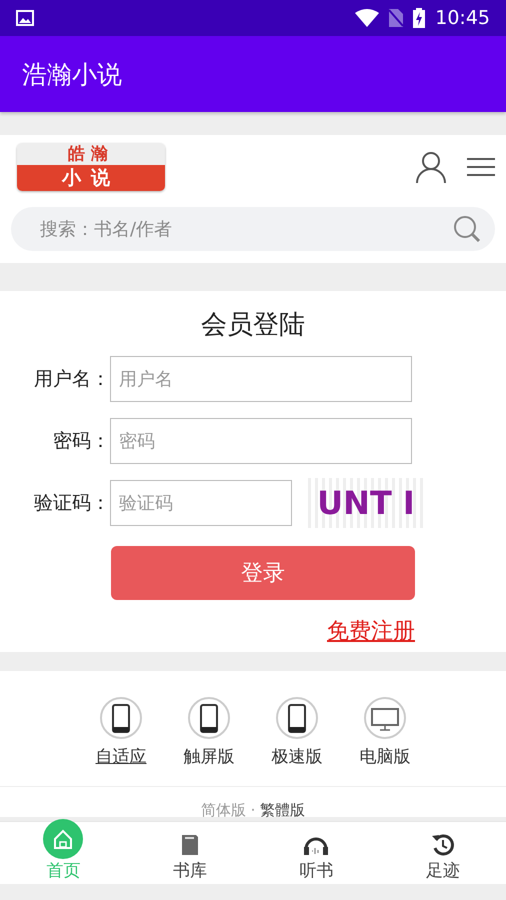  I want to click on field-label: 用户名：, so click(71, 379).